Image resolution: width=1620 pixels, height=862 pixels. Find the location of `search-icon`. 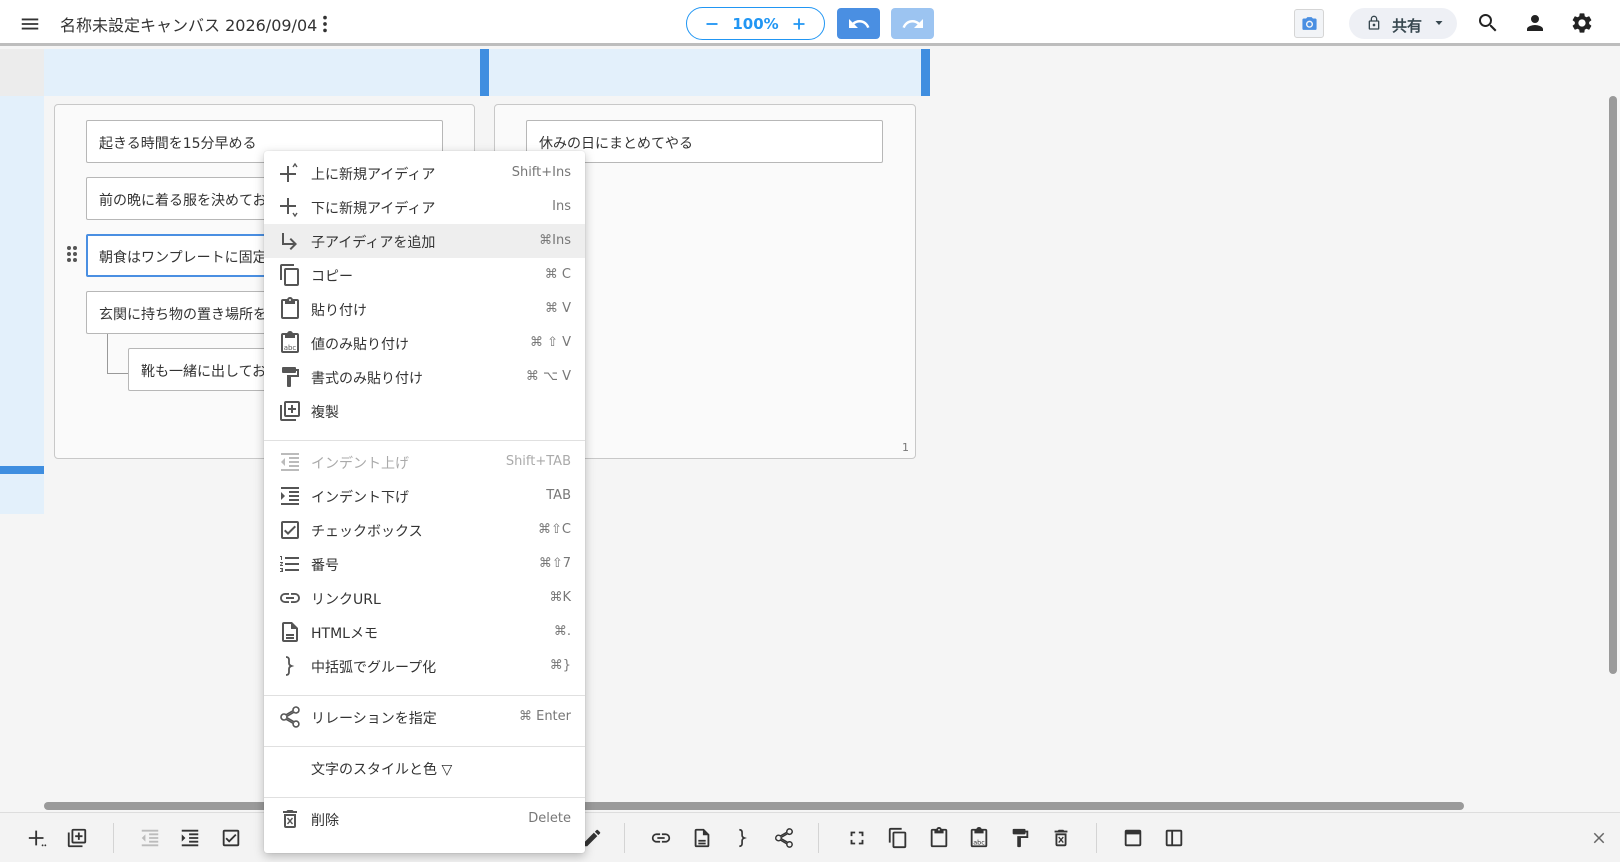

search-icon is located at coordinates (1488, 23).